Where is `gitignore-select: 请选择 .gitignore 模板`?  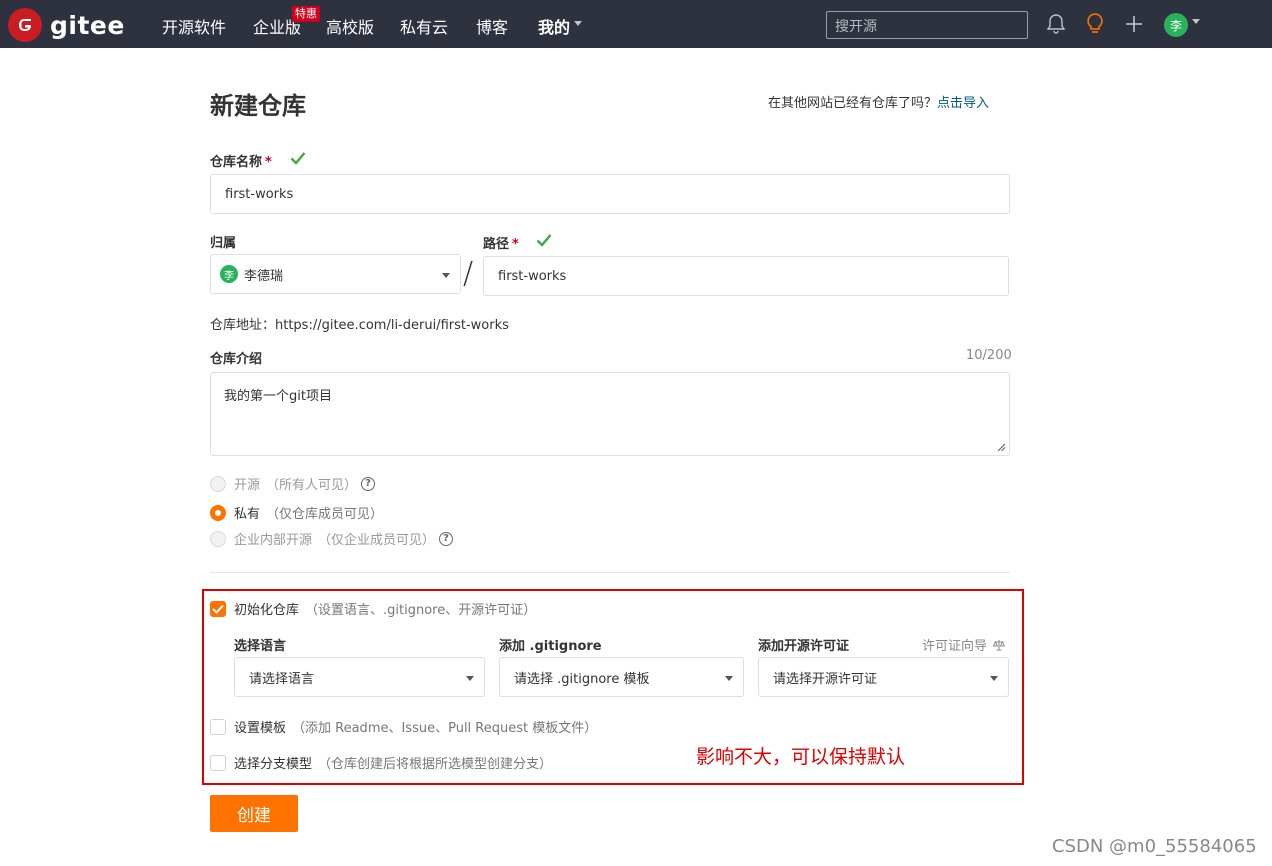
gitignore-select: 请选择 .gitignore 模板 is located at coordinates (621, 677).